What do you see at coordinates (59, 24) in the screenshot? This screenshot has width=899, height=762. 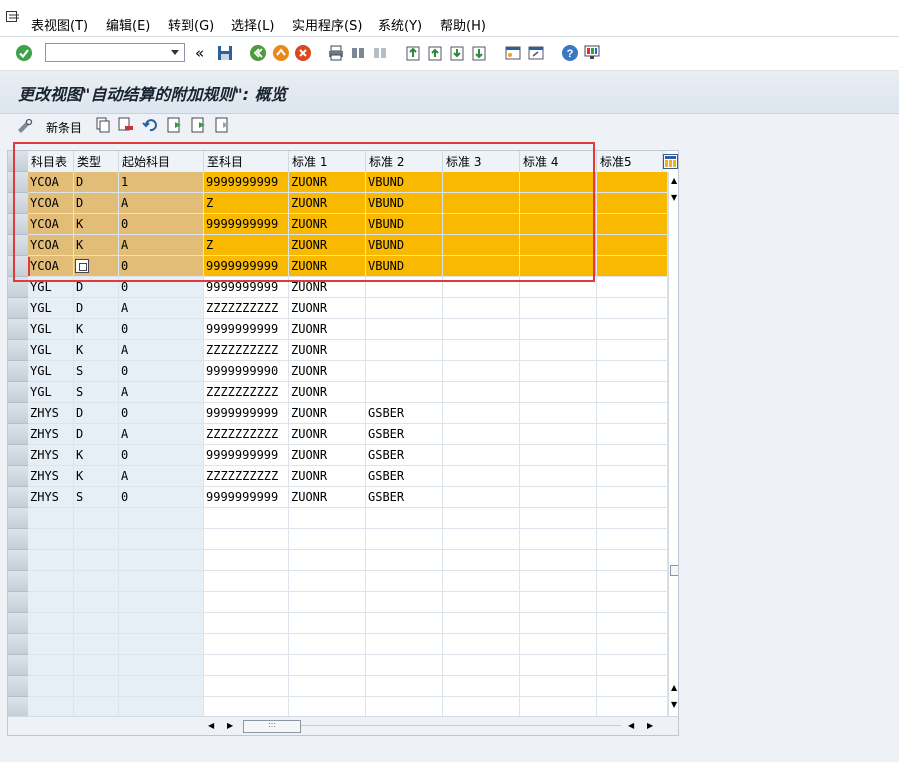 I see `menu-table-view: 表视图(T)` at bounding box center [59, 24].